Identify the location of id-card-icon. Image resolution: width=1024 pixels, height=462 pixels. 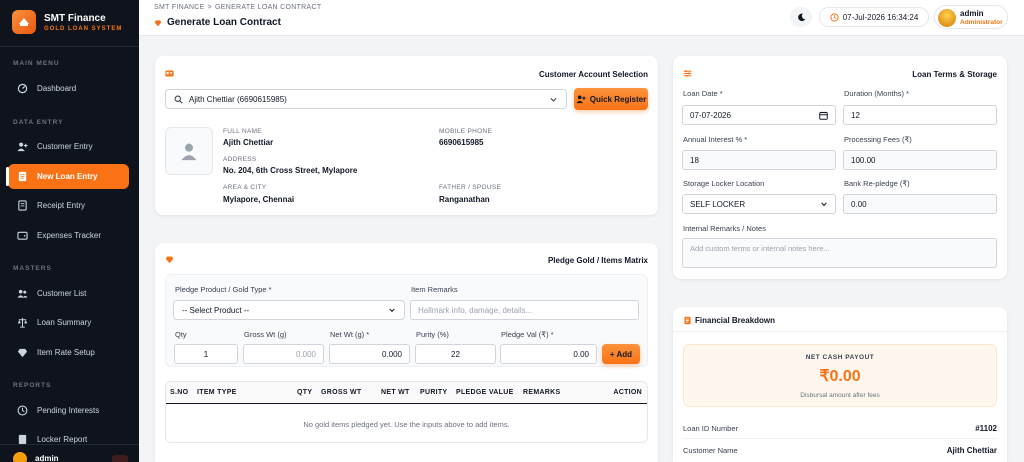
(169, 73).